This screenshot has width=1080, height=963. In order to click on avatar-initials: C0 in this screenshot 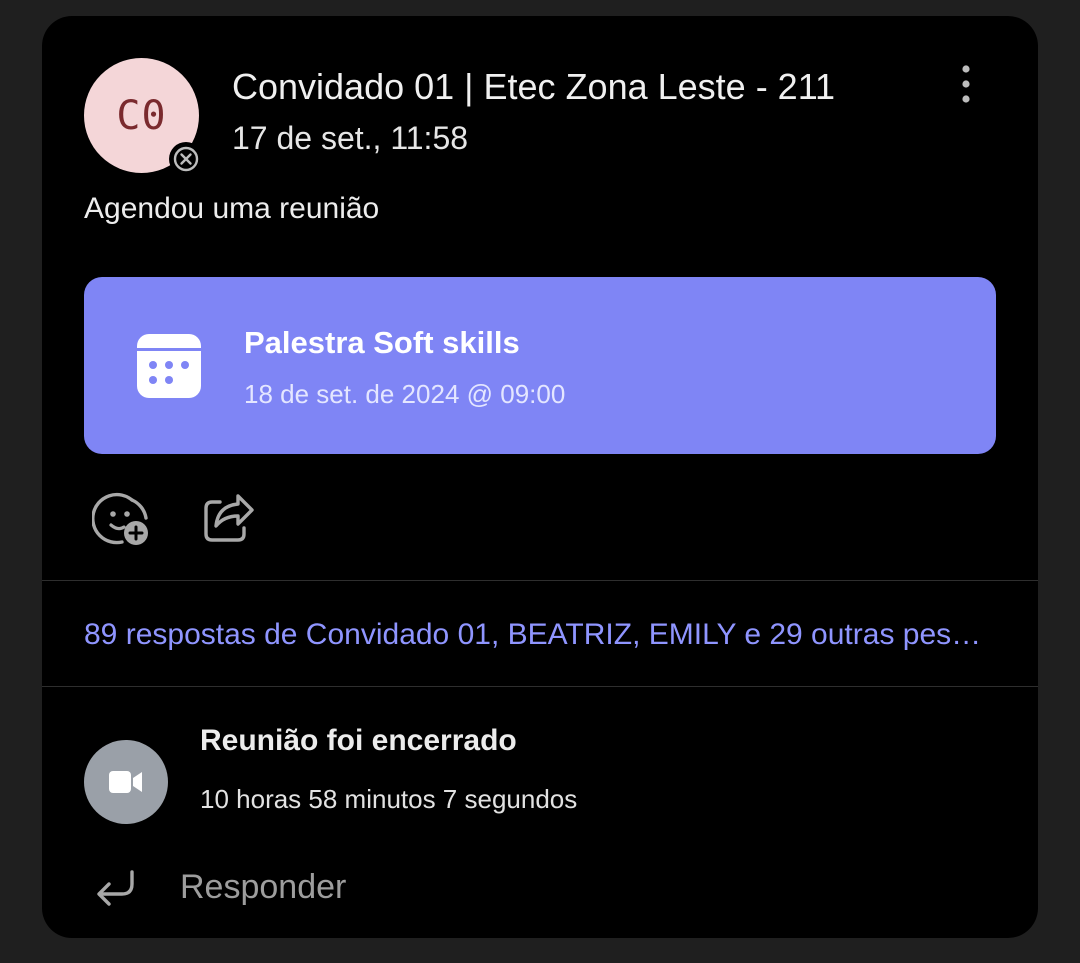, I will do `click(141, 115)`.